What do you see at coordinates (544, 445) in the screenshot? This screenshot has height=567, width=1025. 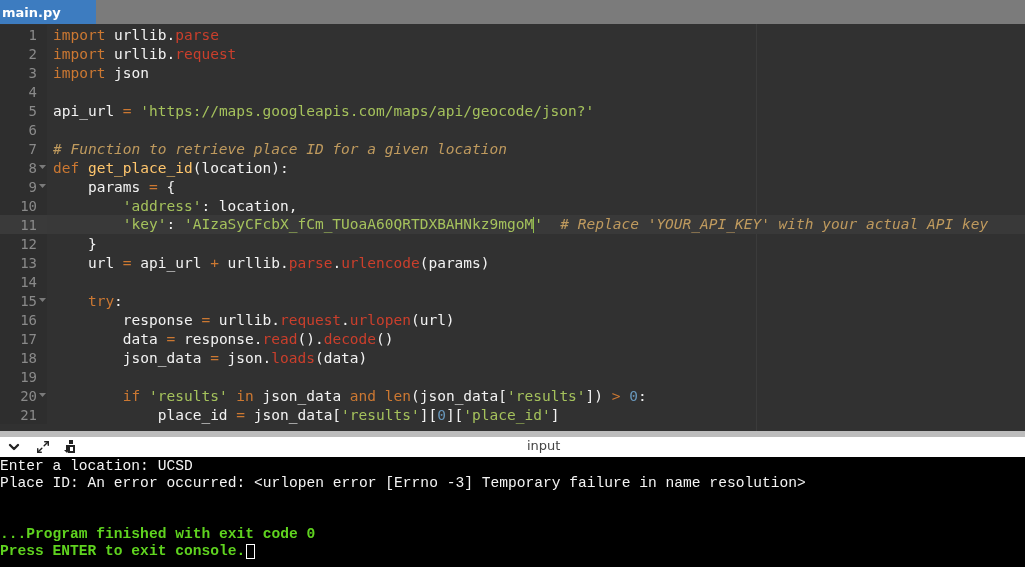 I see `console-title: input` at bounding box center [544, 445].